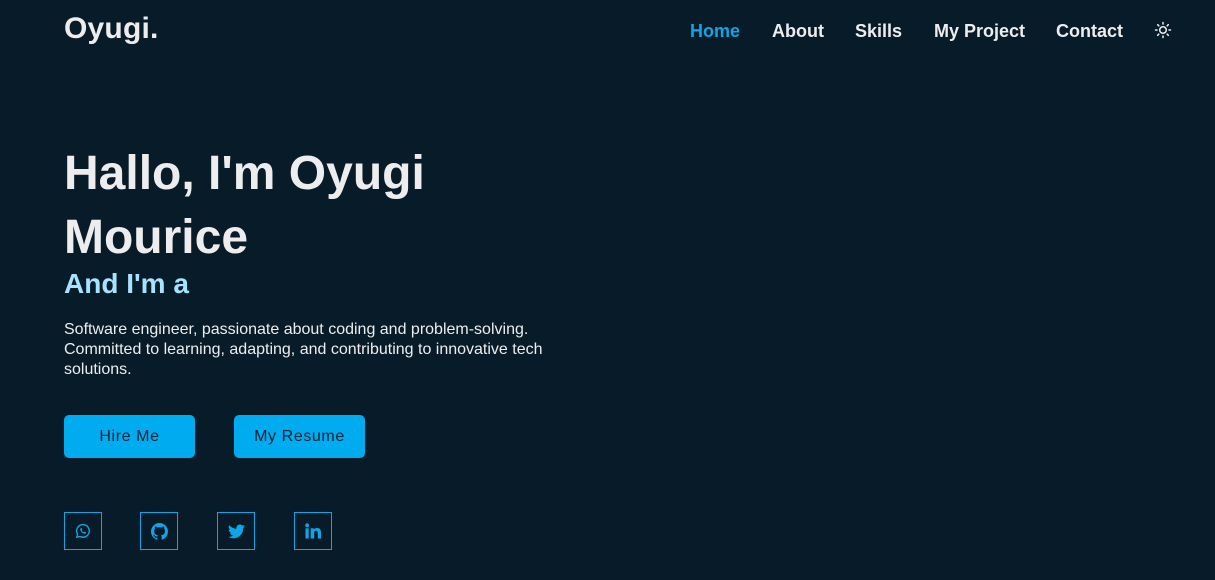  I want to click on whatsapp-link, so click(83, 531).